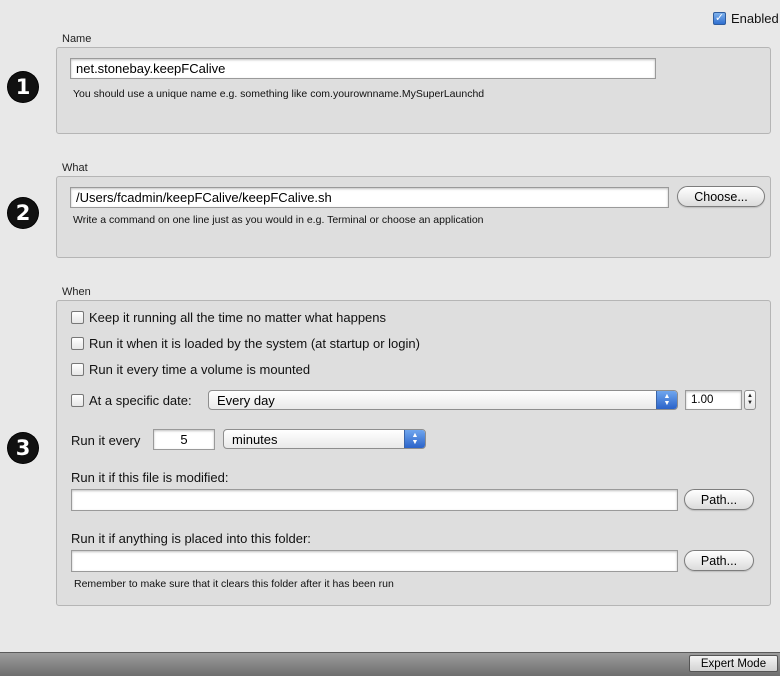  Describe the element at coordinates (77, 400) in the screenshot. I see `specific-date-checkbox` at that location.